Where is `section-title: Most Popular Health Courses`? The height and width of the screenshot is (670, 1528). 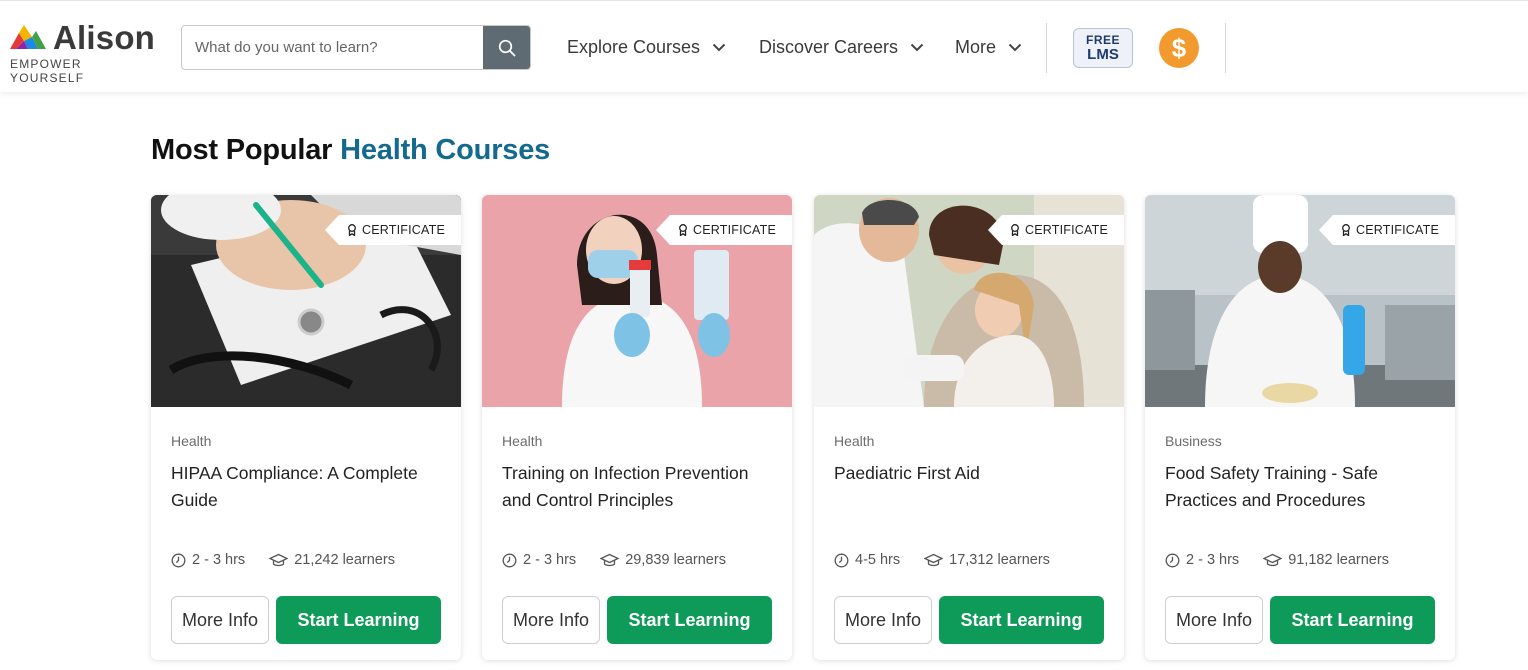
section-title: Most Popular Health Courses is located at coordinates (350, 150).